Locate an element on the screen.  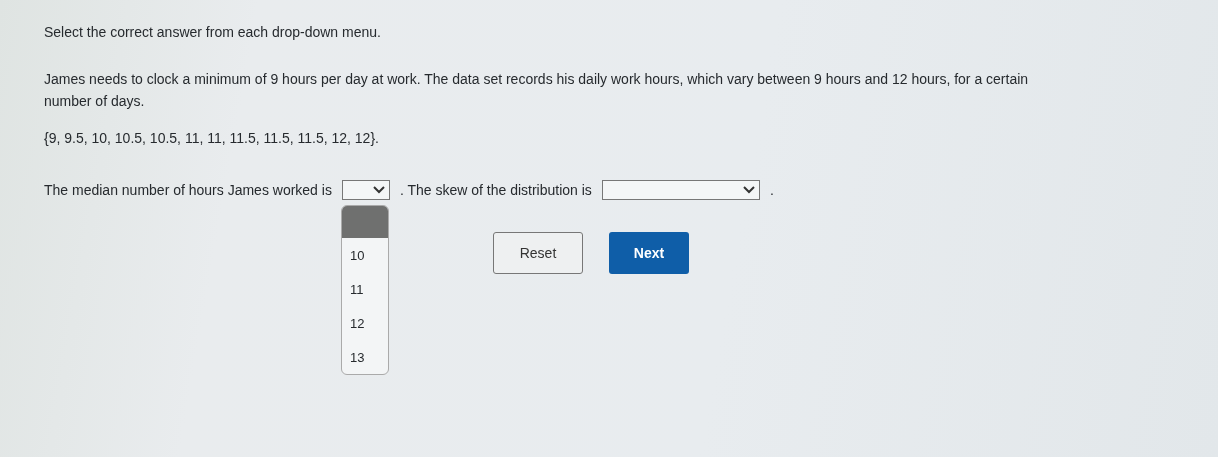
dropdown-option: 13 is located at coordinates (364, 357).